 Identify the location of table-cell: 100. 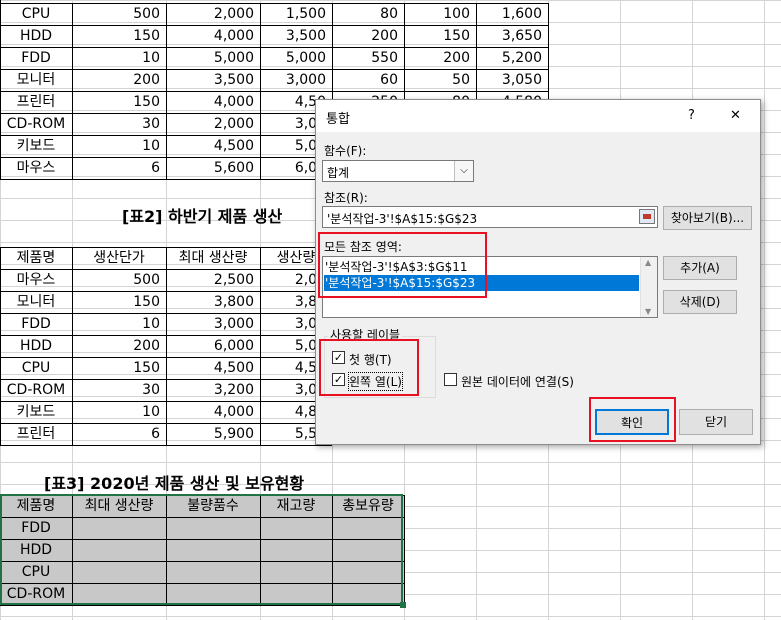
(440, 14).